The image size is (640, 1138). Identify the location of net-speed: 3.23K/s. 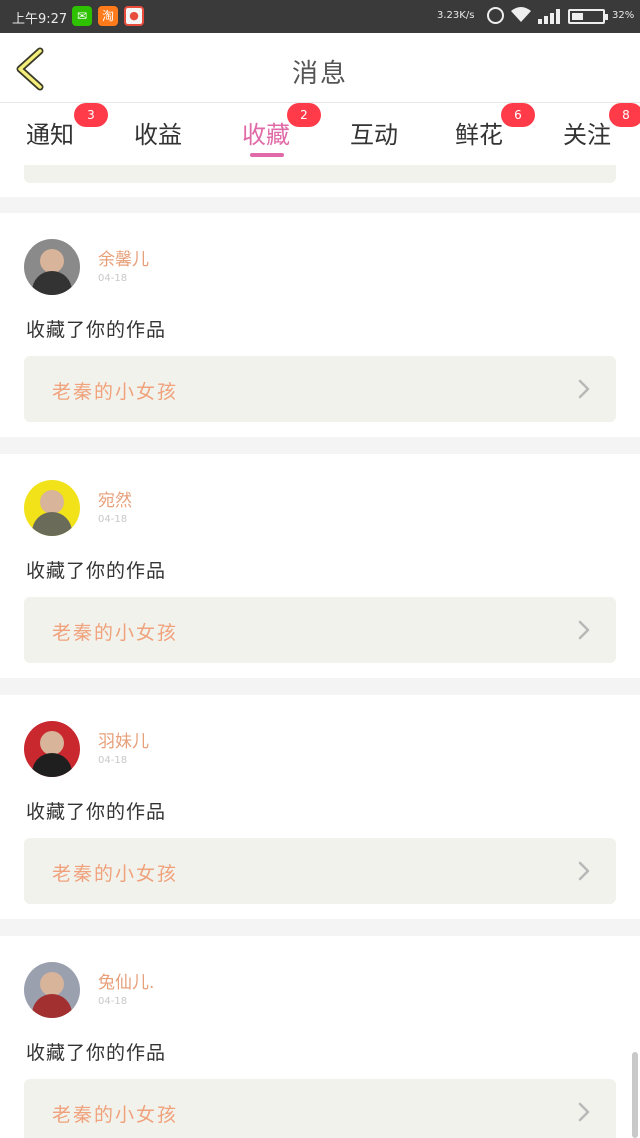
(456, 15).